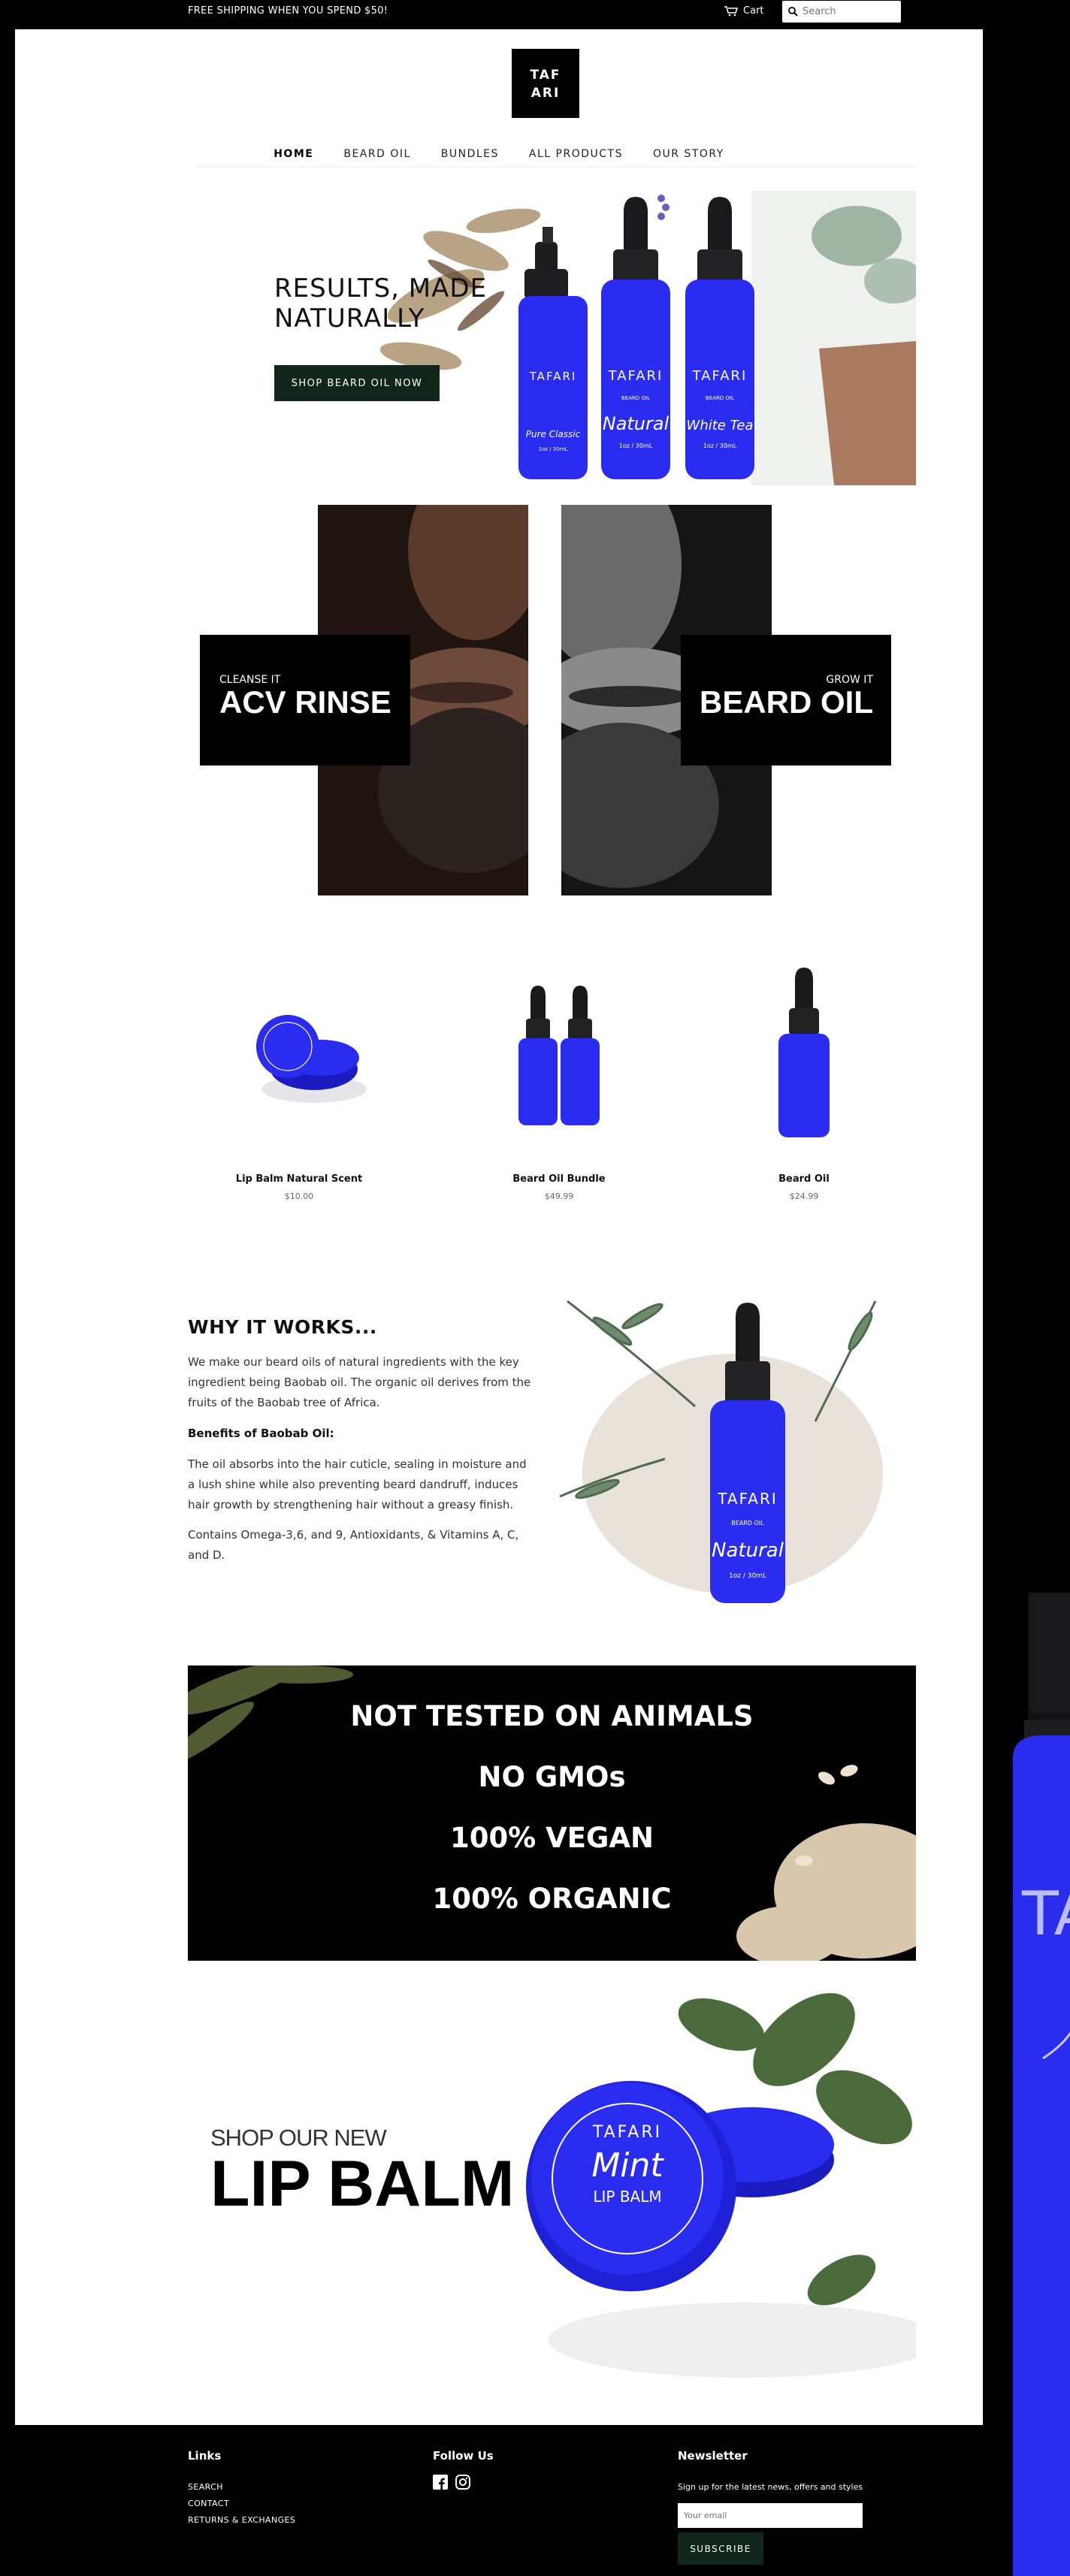  Describe the element at coordinates (208, 2503) in the screenshot. I see `footer-link-contact: CONTACT` at that location.